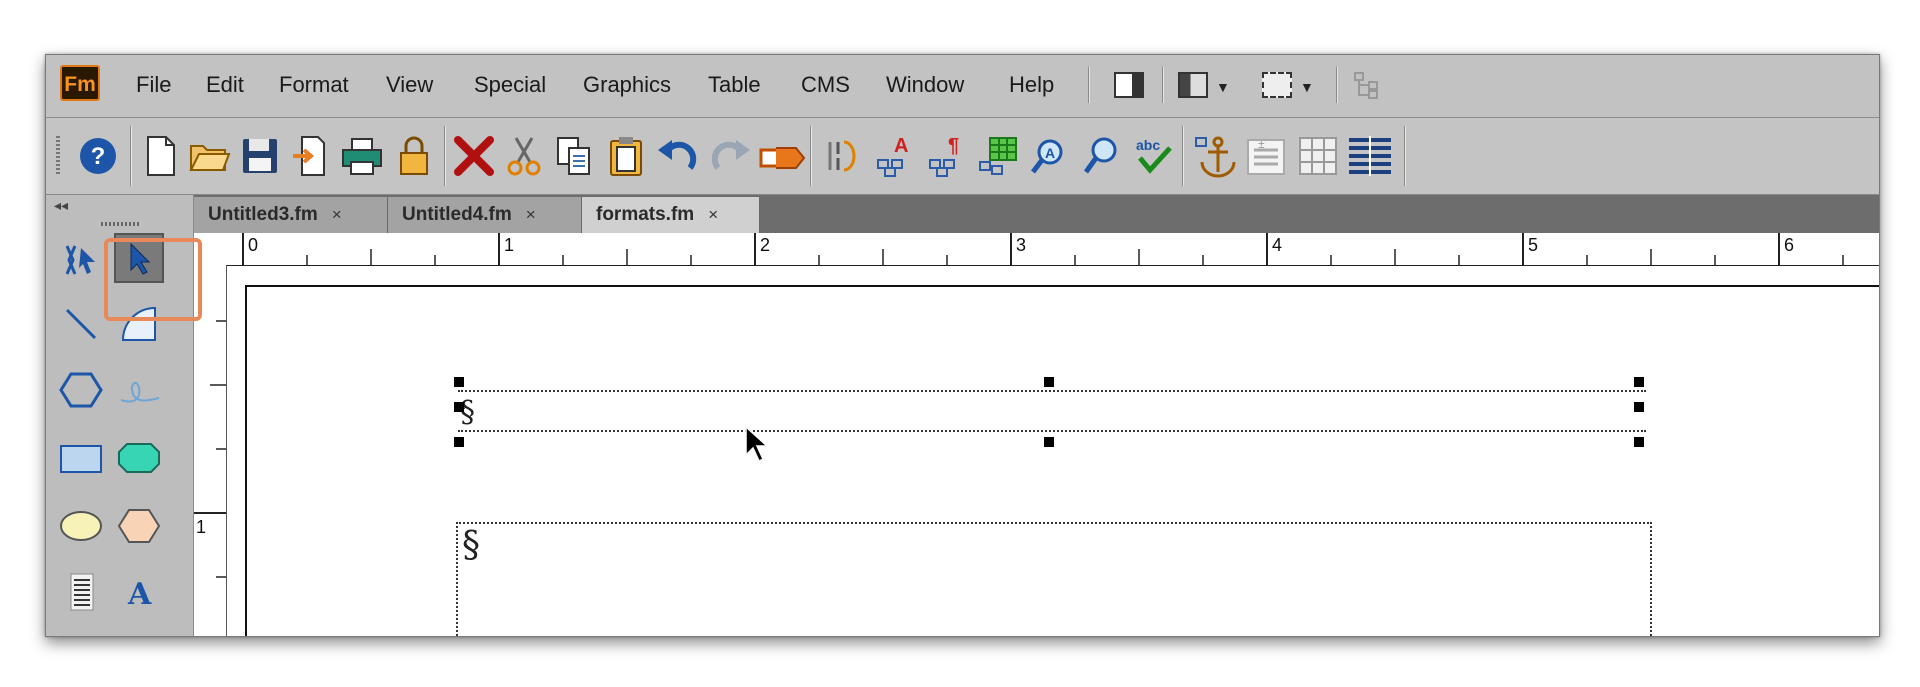  Describe the element at coordinates (510, 85) in the screenshot. I see `menu-special: Special` at that location.